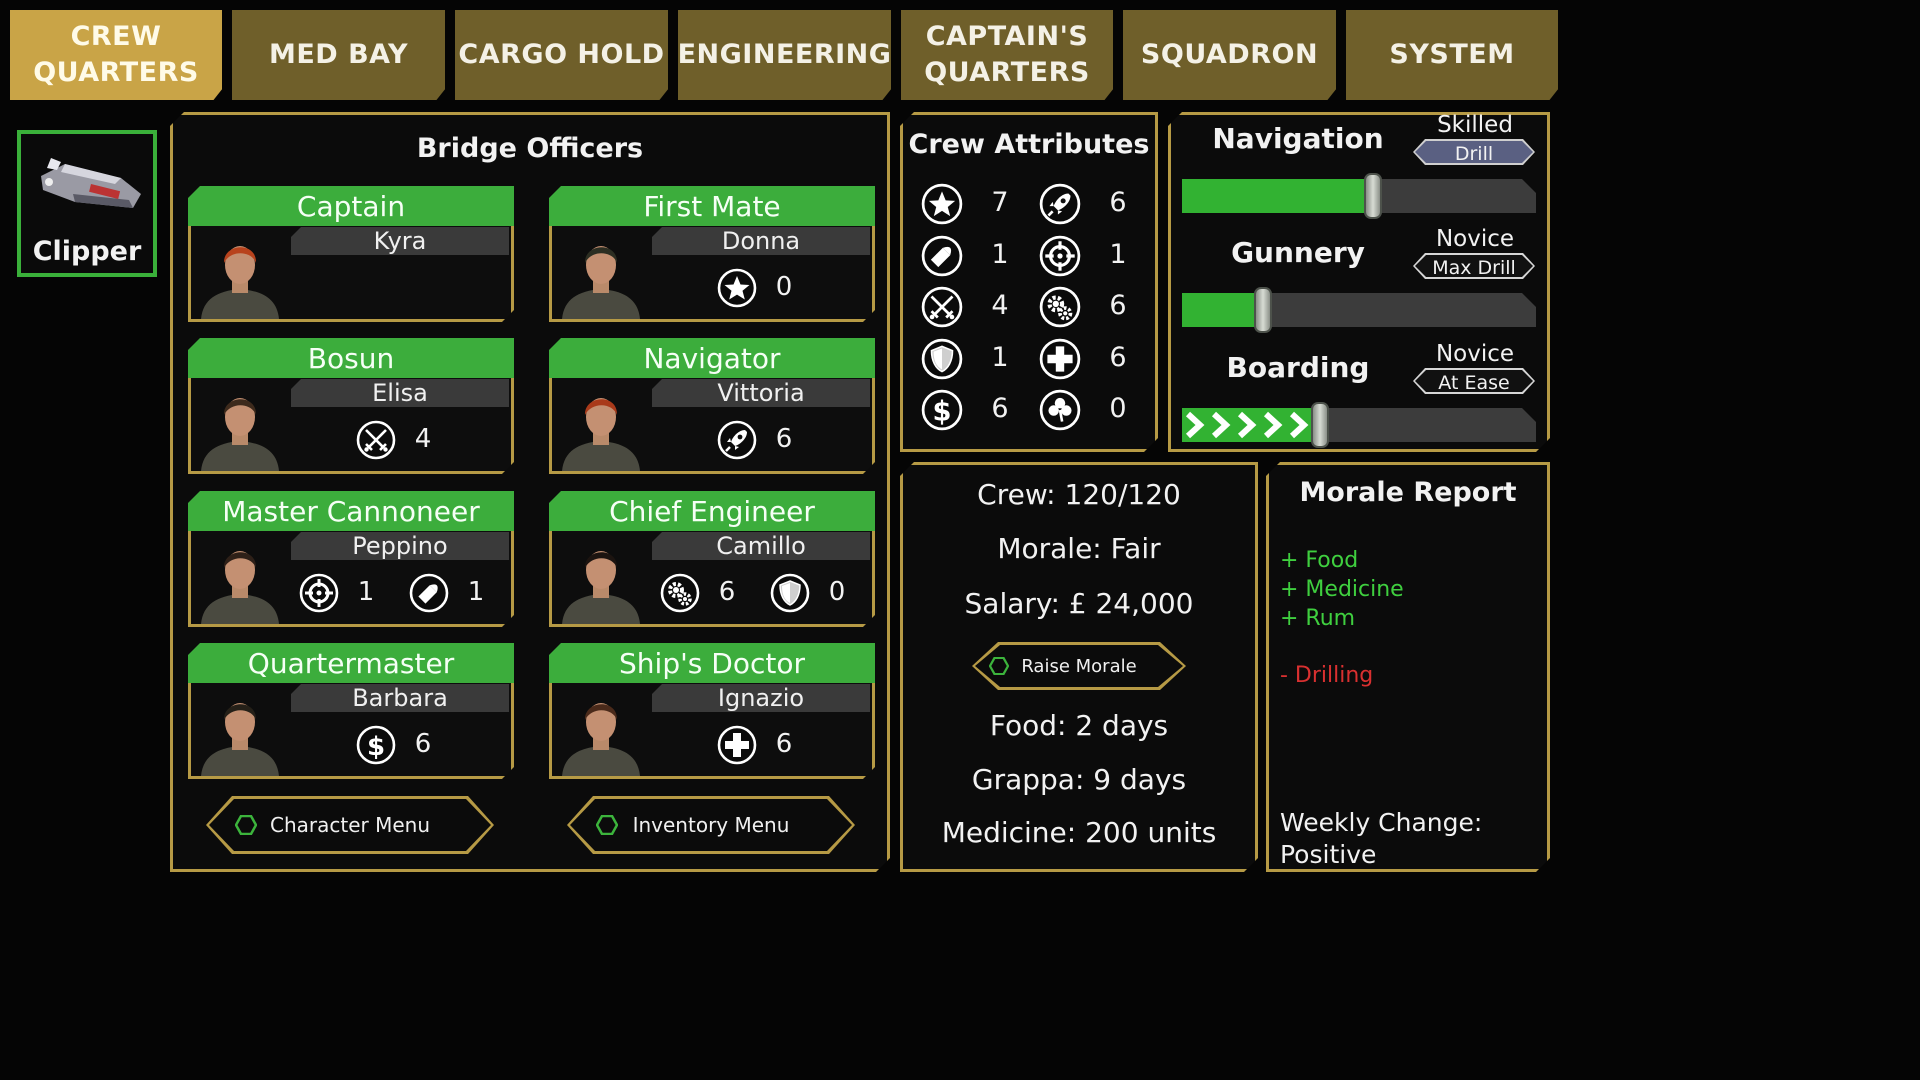 The image size is (1920, 1080). What do you see at coordinates (1342, 589) in the screenshot?
I see `morale-positive-factor: + Medicine` at bounding box center [1342, 589].